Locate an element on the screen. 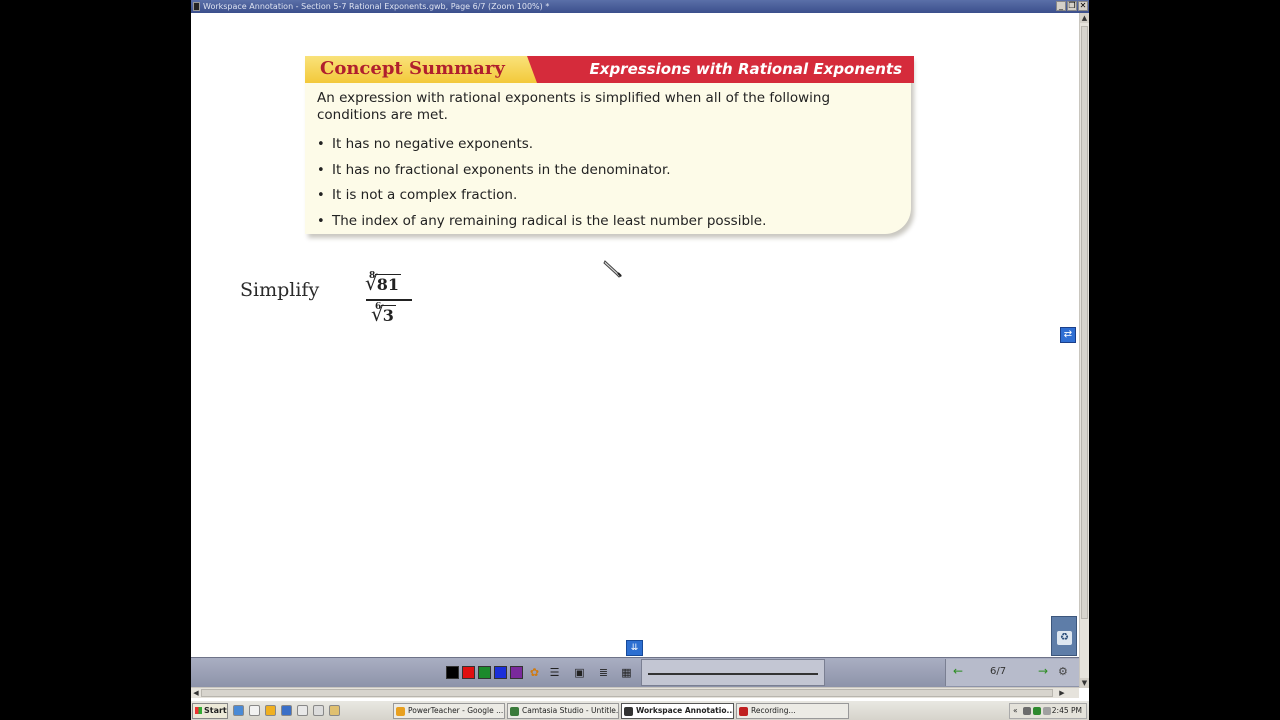 The width and height of the screenshot is (1280, 720). numerator-radical: 8 √81 is located at coordinates (383, 284).